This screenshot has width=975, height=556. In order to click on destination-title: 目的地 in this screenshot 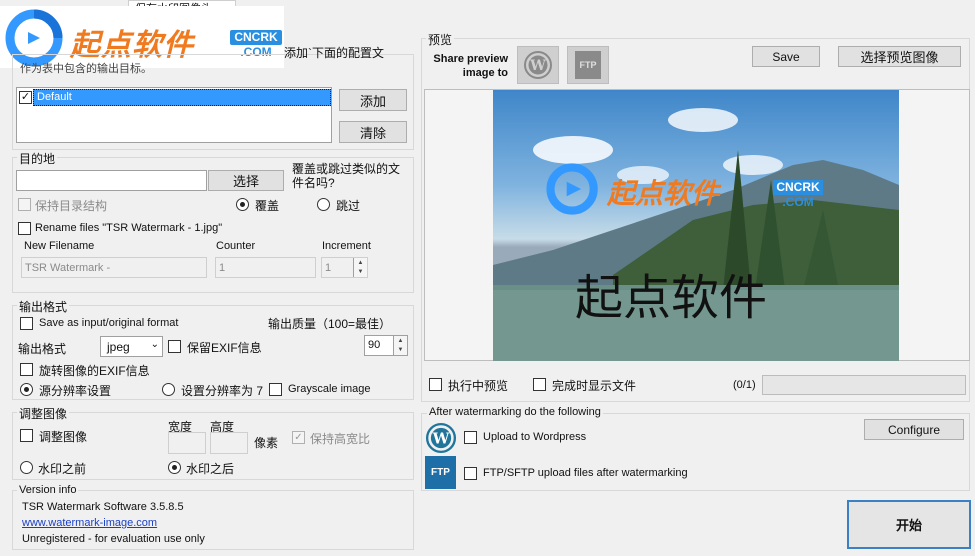, I will do `click(37, 158)`.